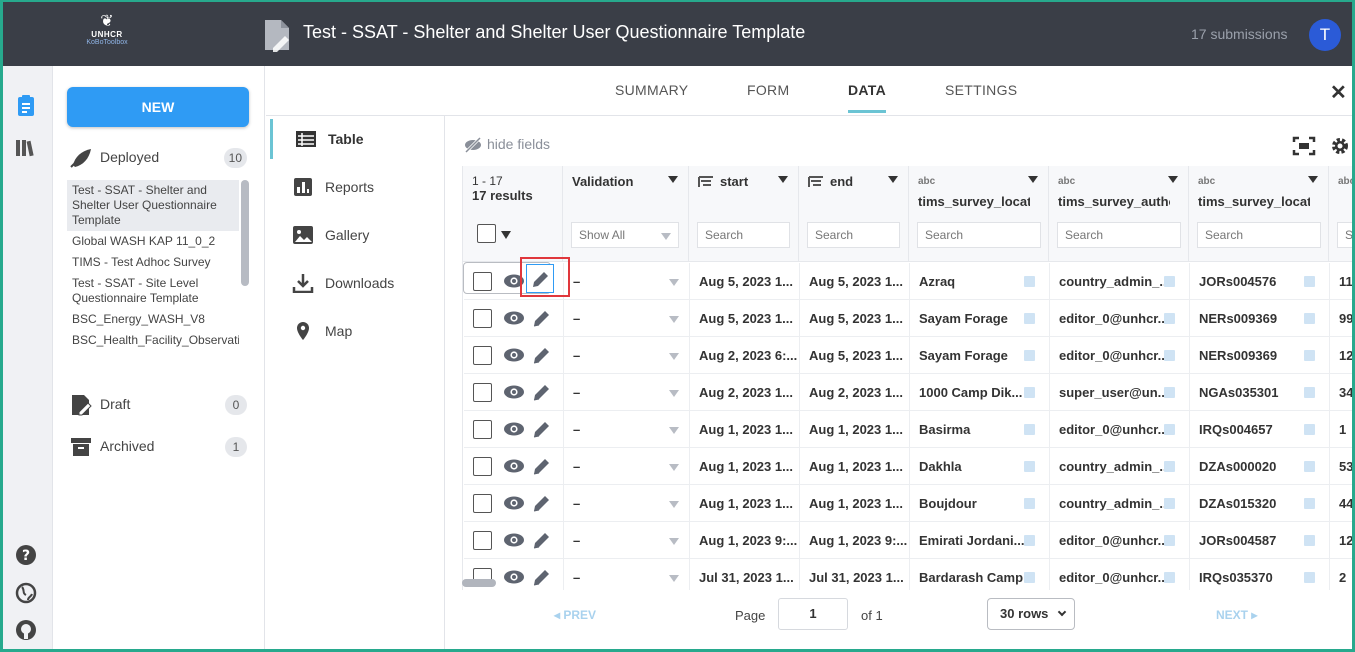 This screenshot has width=1355, height=652. What do you see at coordinates (26, 148) in the screenshot?
I see `library-icon` at bounding box center [26, 148].